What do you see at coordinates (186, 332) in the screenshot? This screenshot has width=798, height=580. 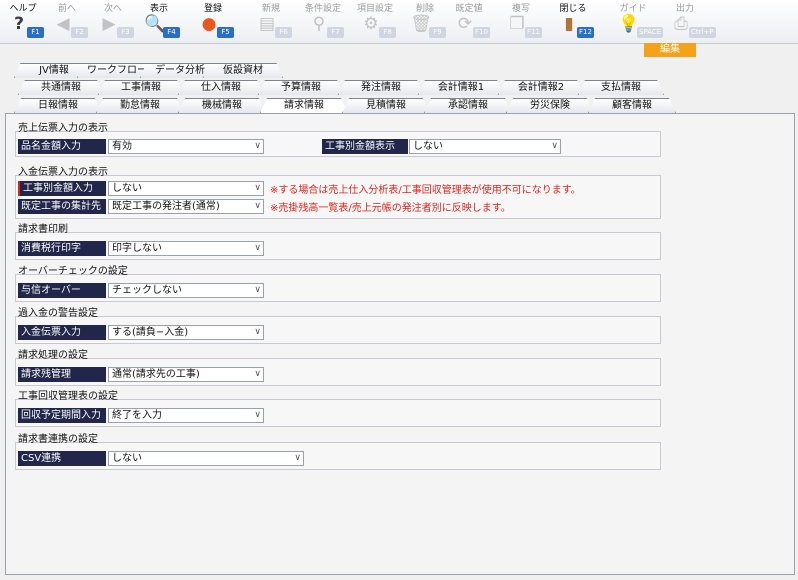 I see `deposit-slip-input-select: する(請負−入金) ∨` at bounding box center [186, 332].